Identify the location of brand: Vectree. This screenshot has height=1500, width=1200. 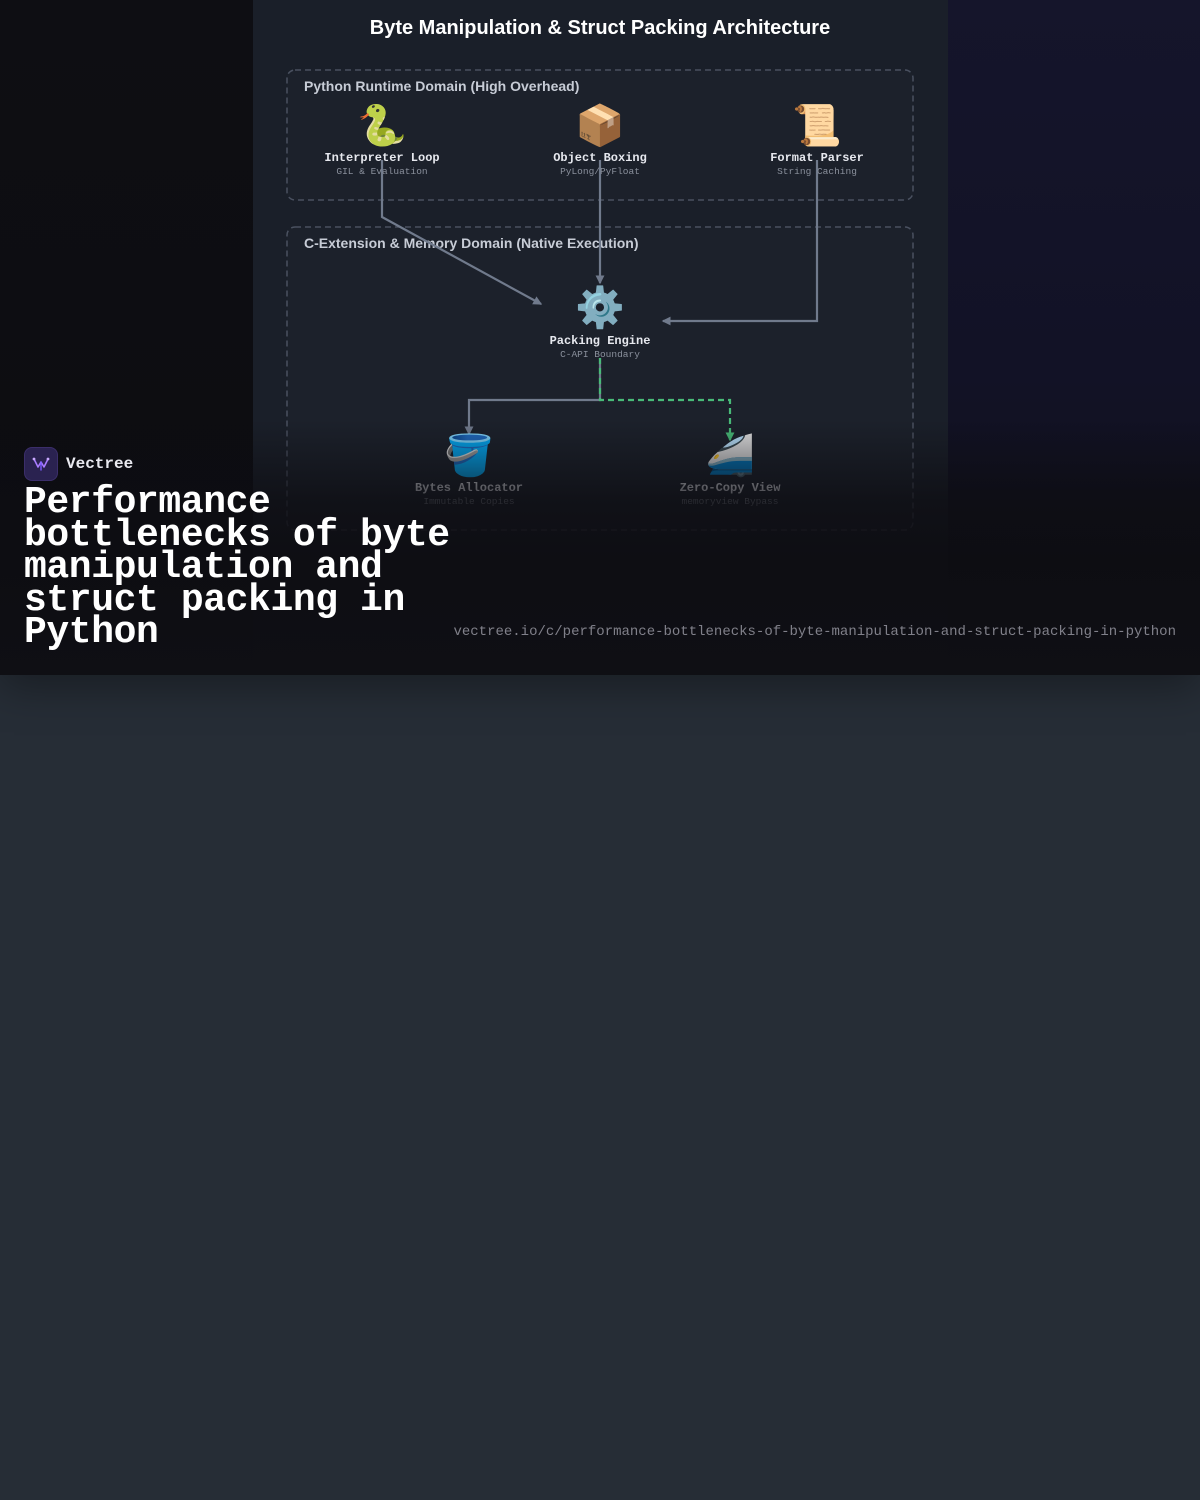
(78, 464).